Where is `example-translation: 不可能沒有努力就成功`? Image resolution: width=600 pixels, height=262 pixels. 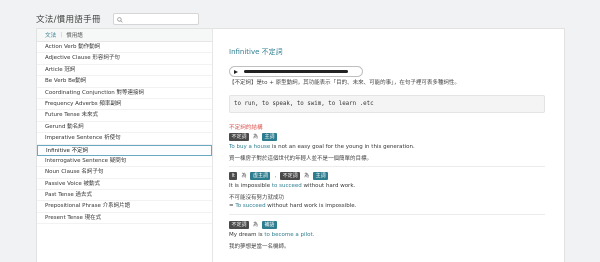 example-translation: 不可能沒有努力就成功 is located at coordinates (257, 198).